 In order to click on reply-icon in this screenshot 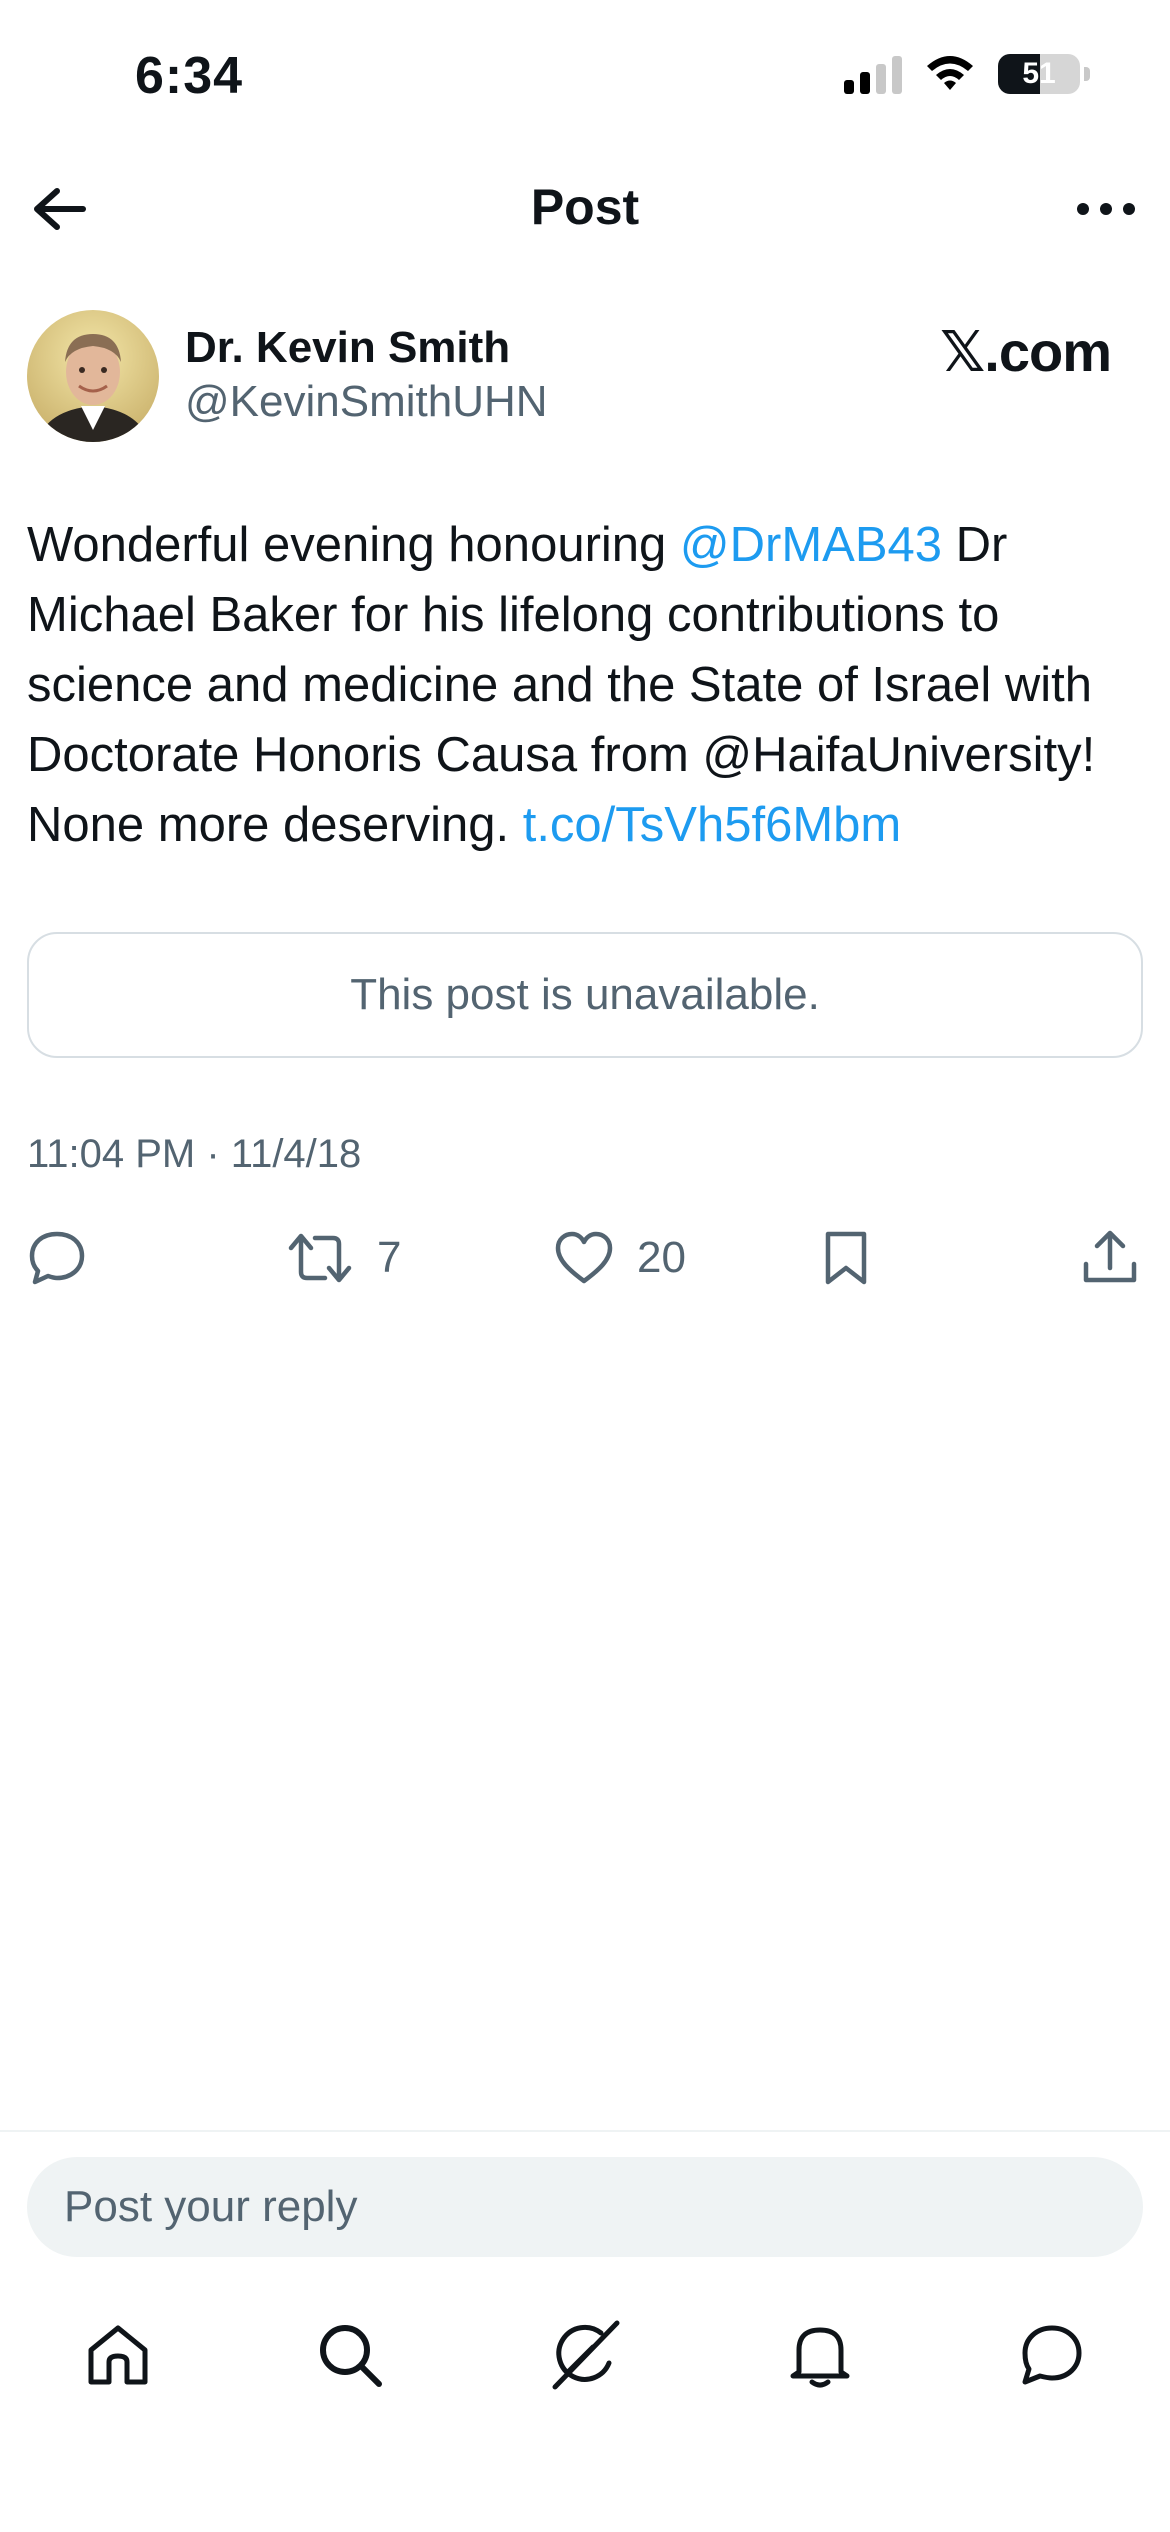, I will do `click(57, 1258)`.